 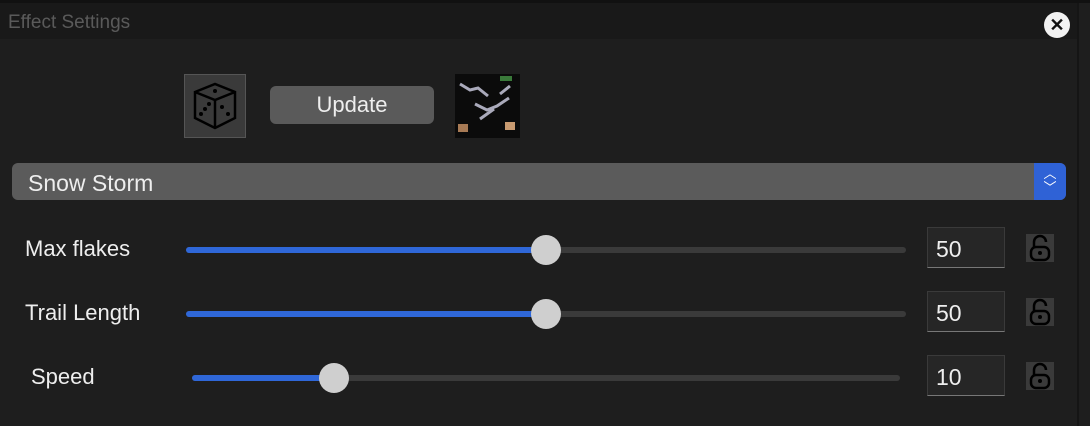 I want to click on trail-length-slider, so click(x=546, y=314).